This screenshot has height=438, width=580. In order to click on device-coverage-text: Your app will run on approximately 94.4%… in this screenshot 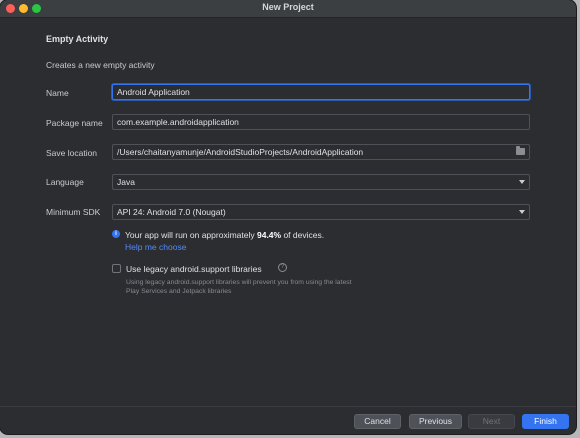, I will do `click(224, 235)`.